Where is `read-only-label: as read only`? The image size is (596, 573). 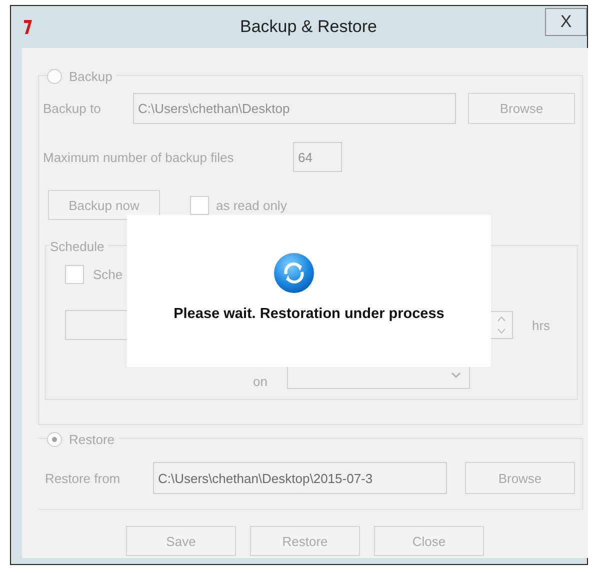
read-only-label: as read only is located at coordinates (251, 205).